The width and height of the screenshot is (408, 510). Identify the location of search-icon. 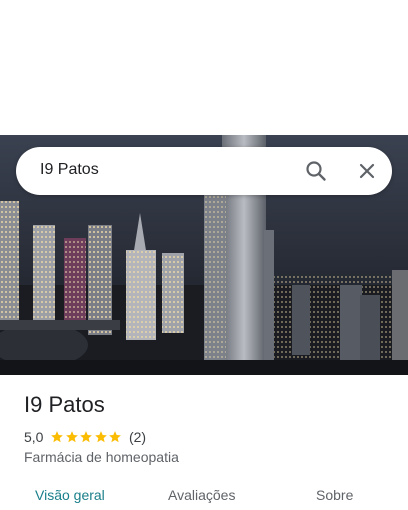
(316, 171).